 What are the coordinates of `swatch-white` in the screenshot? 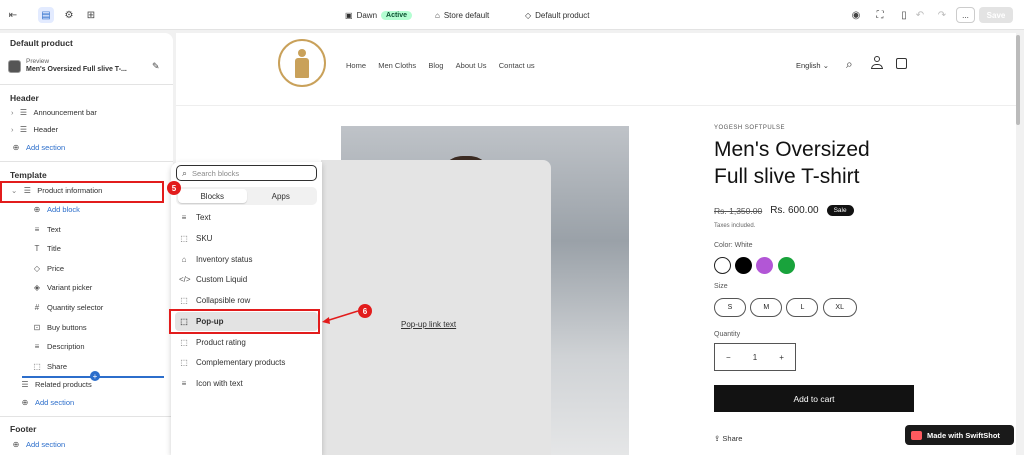 It's located at (722, 265).